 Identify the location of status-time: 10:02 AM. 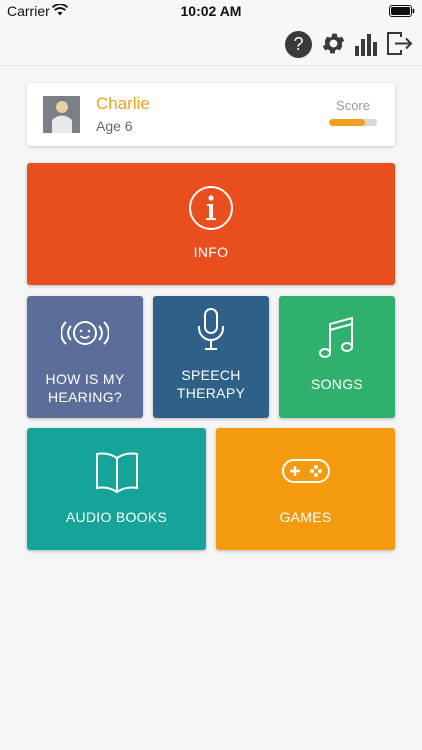
(211, 11).